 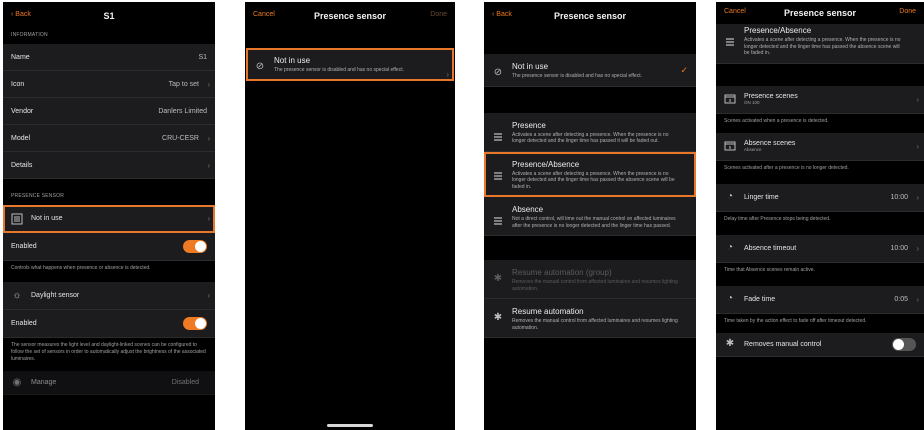 What do you see at coordinates (730, 343) in the screenshot?
I see `manual-control-icon: ✱` at bounding box center [730, 343].